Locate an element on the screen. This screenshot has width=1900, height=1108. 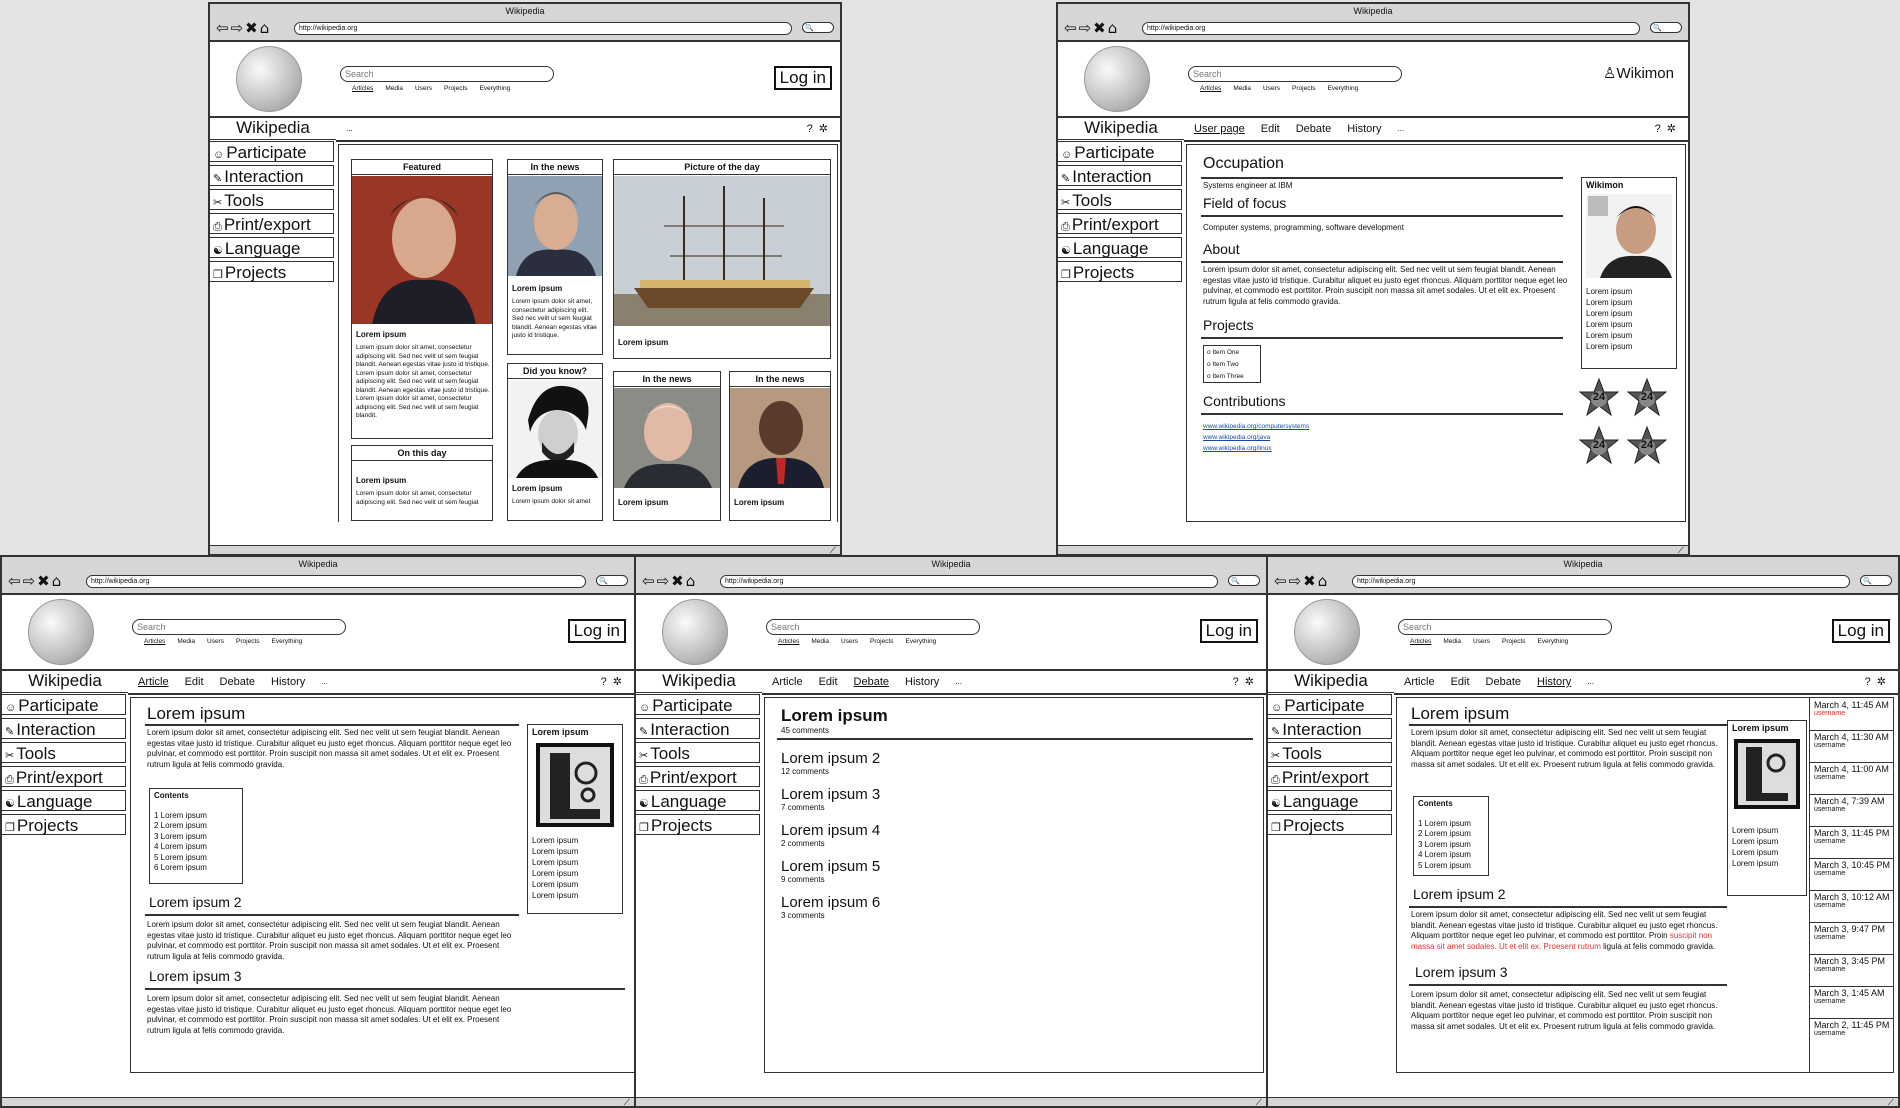
revision-entry: March 3, 1:45 AM username is located at coordinates (1853, 996).